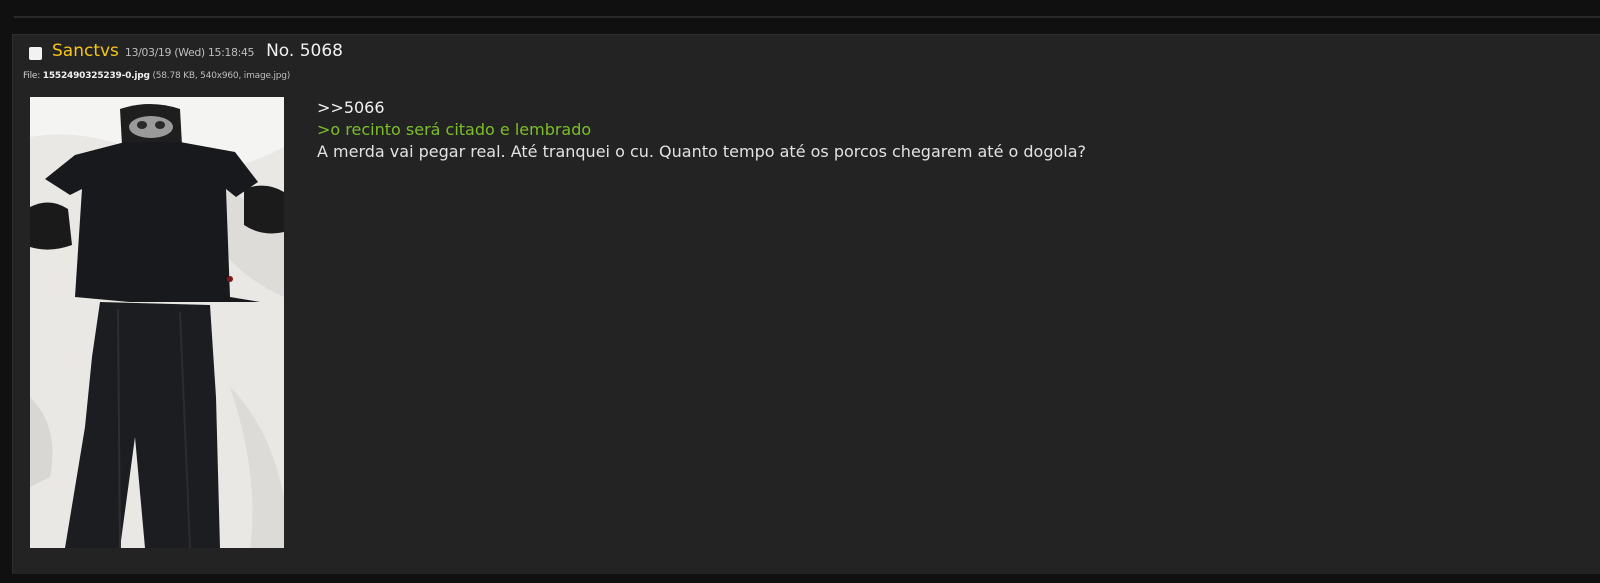 Image resolution: width=1600 pixels, height=583 pixels. Describe the element at coordinates (85, 51) in the screenshot. I see `poster-name: Sanctvs` at that location.